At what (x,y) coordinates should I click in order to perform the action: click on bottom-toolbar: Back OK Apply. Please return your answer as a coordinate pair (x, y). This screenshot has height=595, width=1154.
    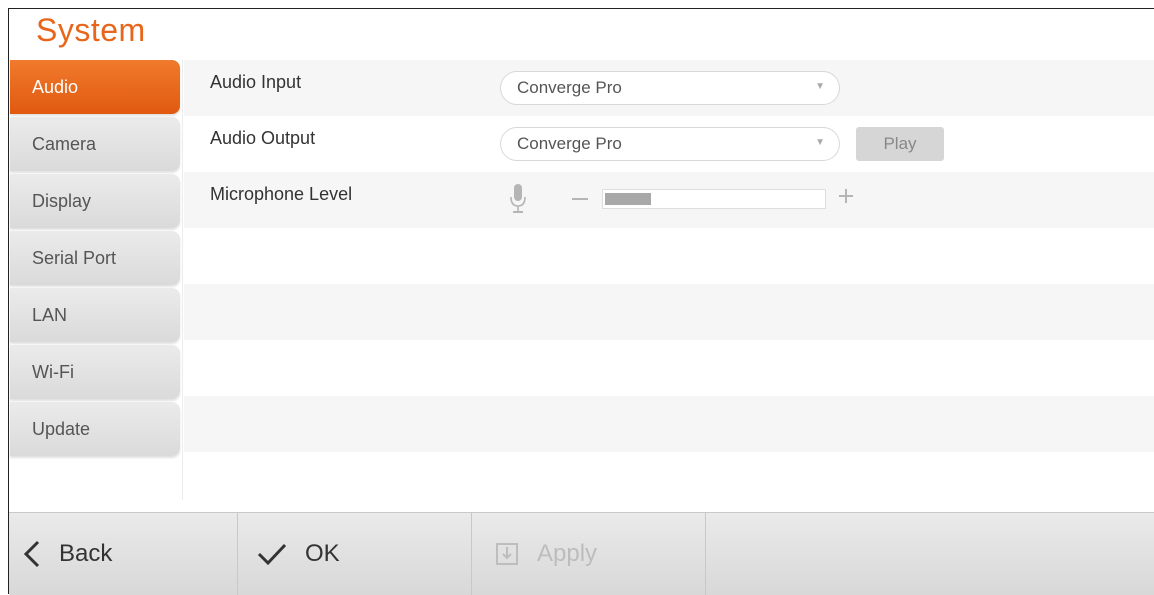
    Looking at the image, I should click on (581, 553).